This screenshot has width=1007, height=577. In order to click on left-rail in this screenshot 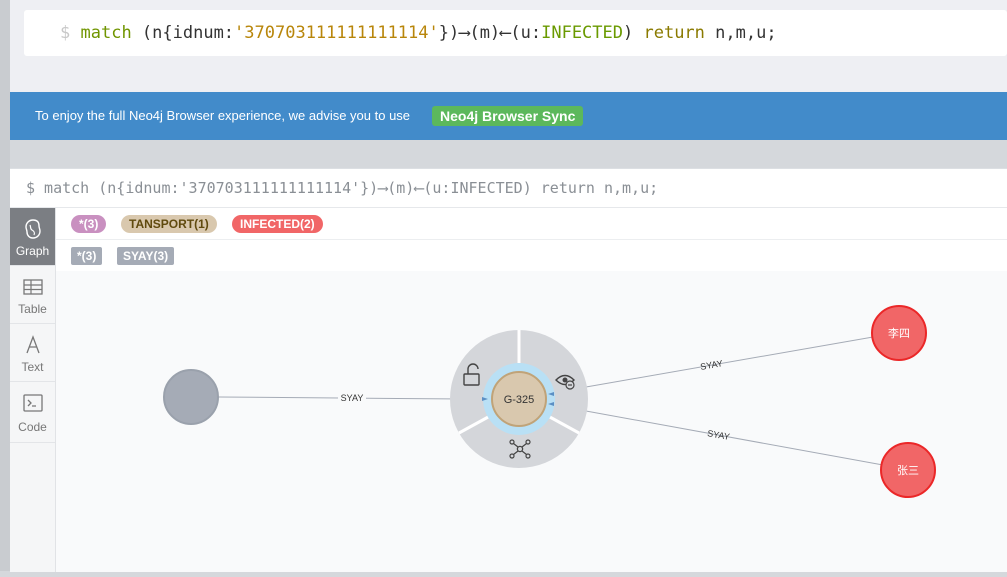, I will do `click(5, 285)`.